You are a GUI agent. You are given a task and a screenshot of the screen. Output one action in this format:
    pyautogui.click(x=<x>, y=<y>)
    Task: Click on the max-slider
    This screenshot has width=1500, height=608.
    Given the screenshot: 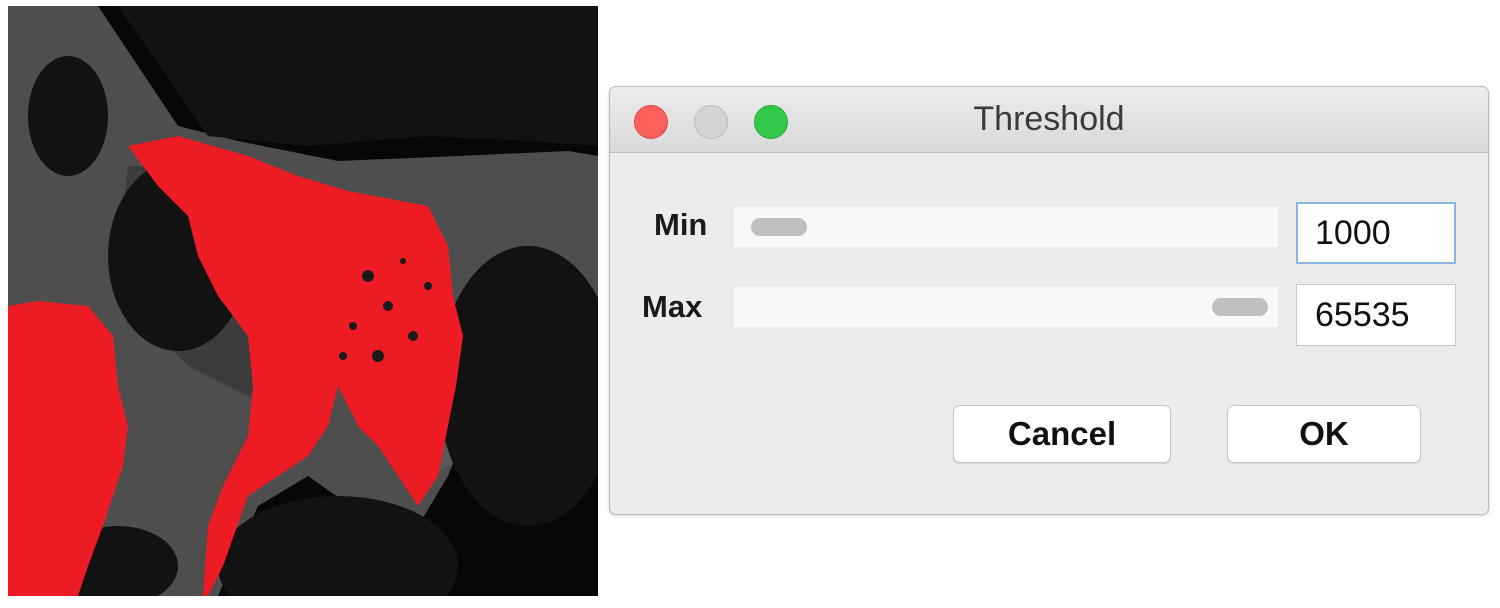 What is the action you would take?
    pyautogui.click(x=1006, y=307)
    